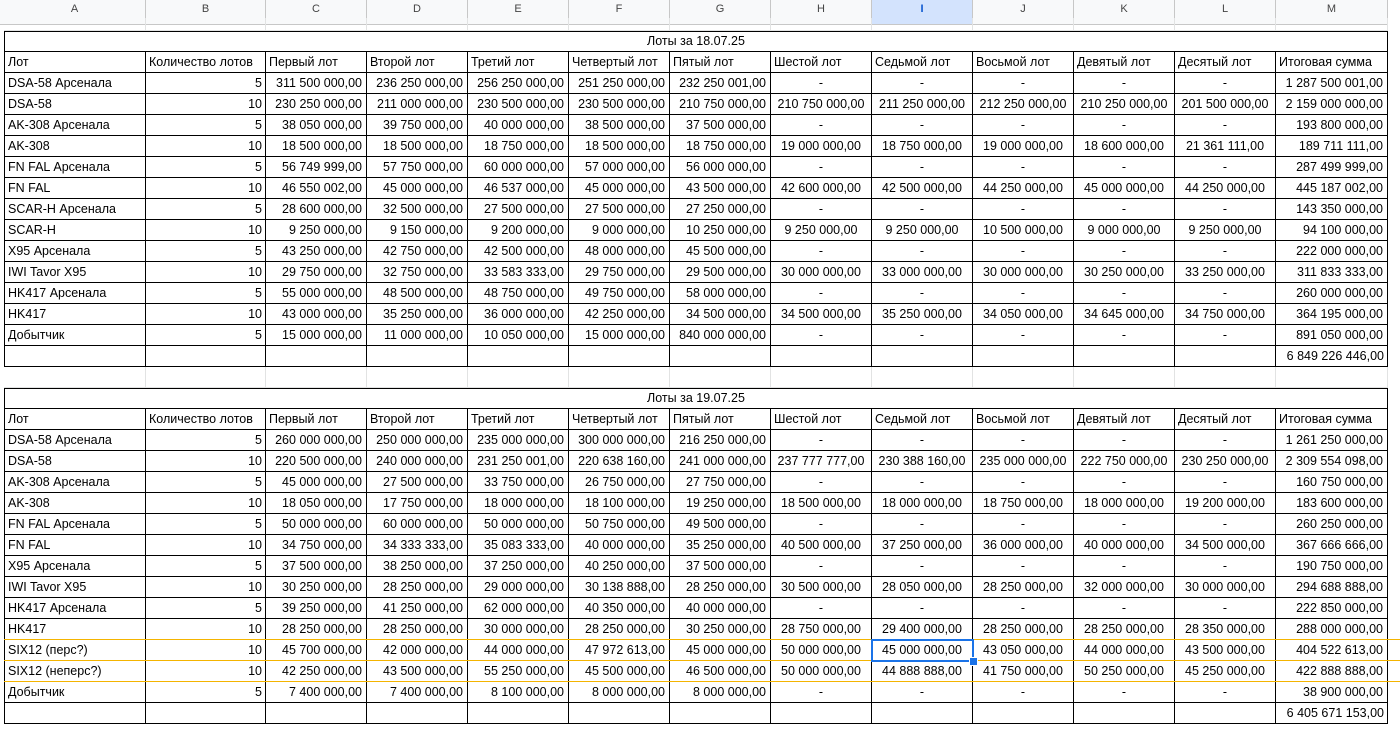  Describe the element at coordinates (206, 62) in the screenshot. I see `column-title: Количество лотов` at that location.